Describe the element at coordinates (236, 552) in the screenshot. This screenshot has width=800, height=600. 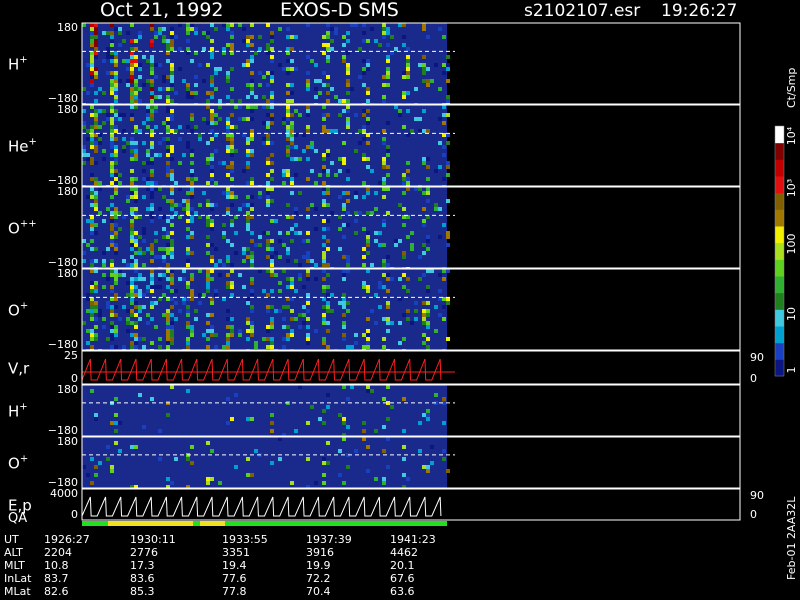
I see `table-cell: 3351` at that location.